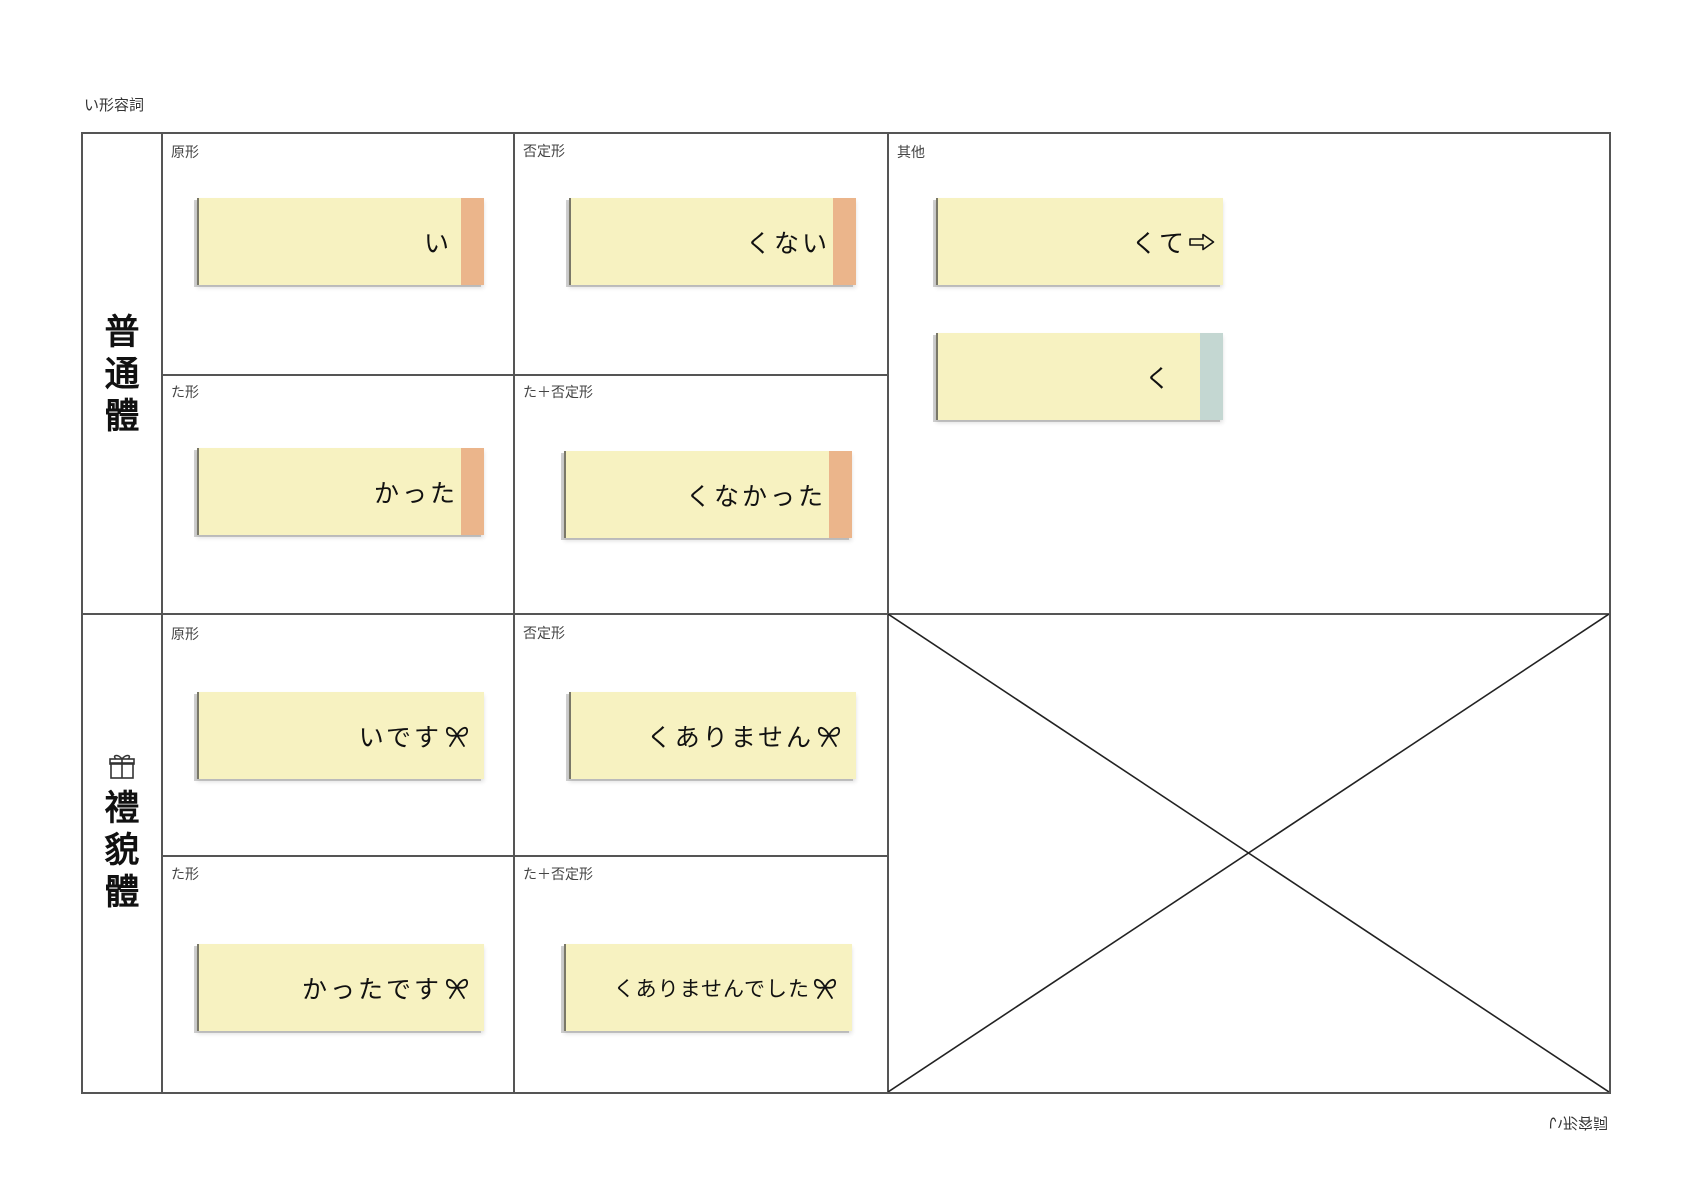 This screenshot has width=1684, height=1190. Describe the element at coordinates (415, 493) in the screenshot. I see `card-text: かった` at that location.